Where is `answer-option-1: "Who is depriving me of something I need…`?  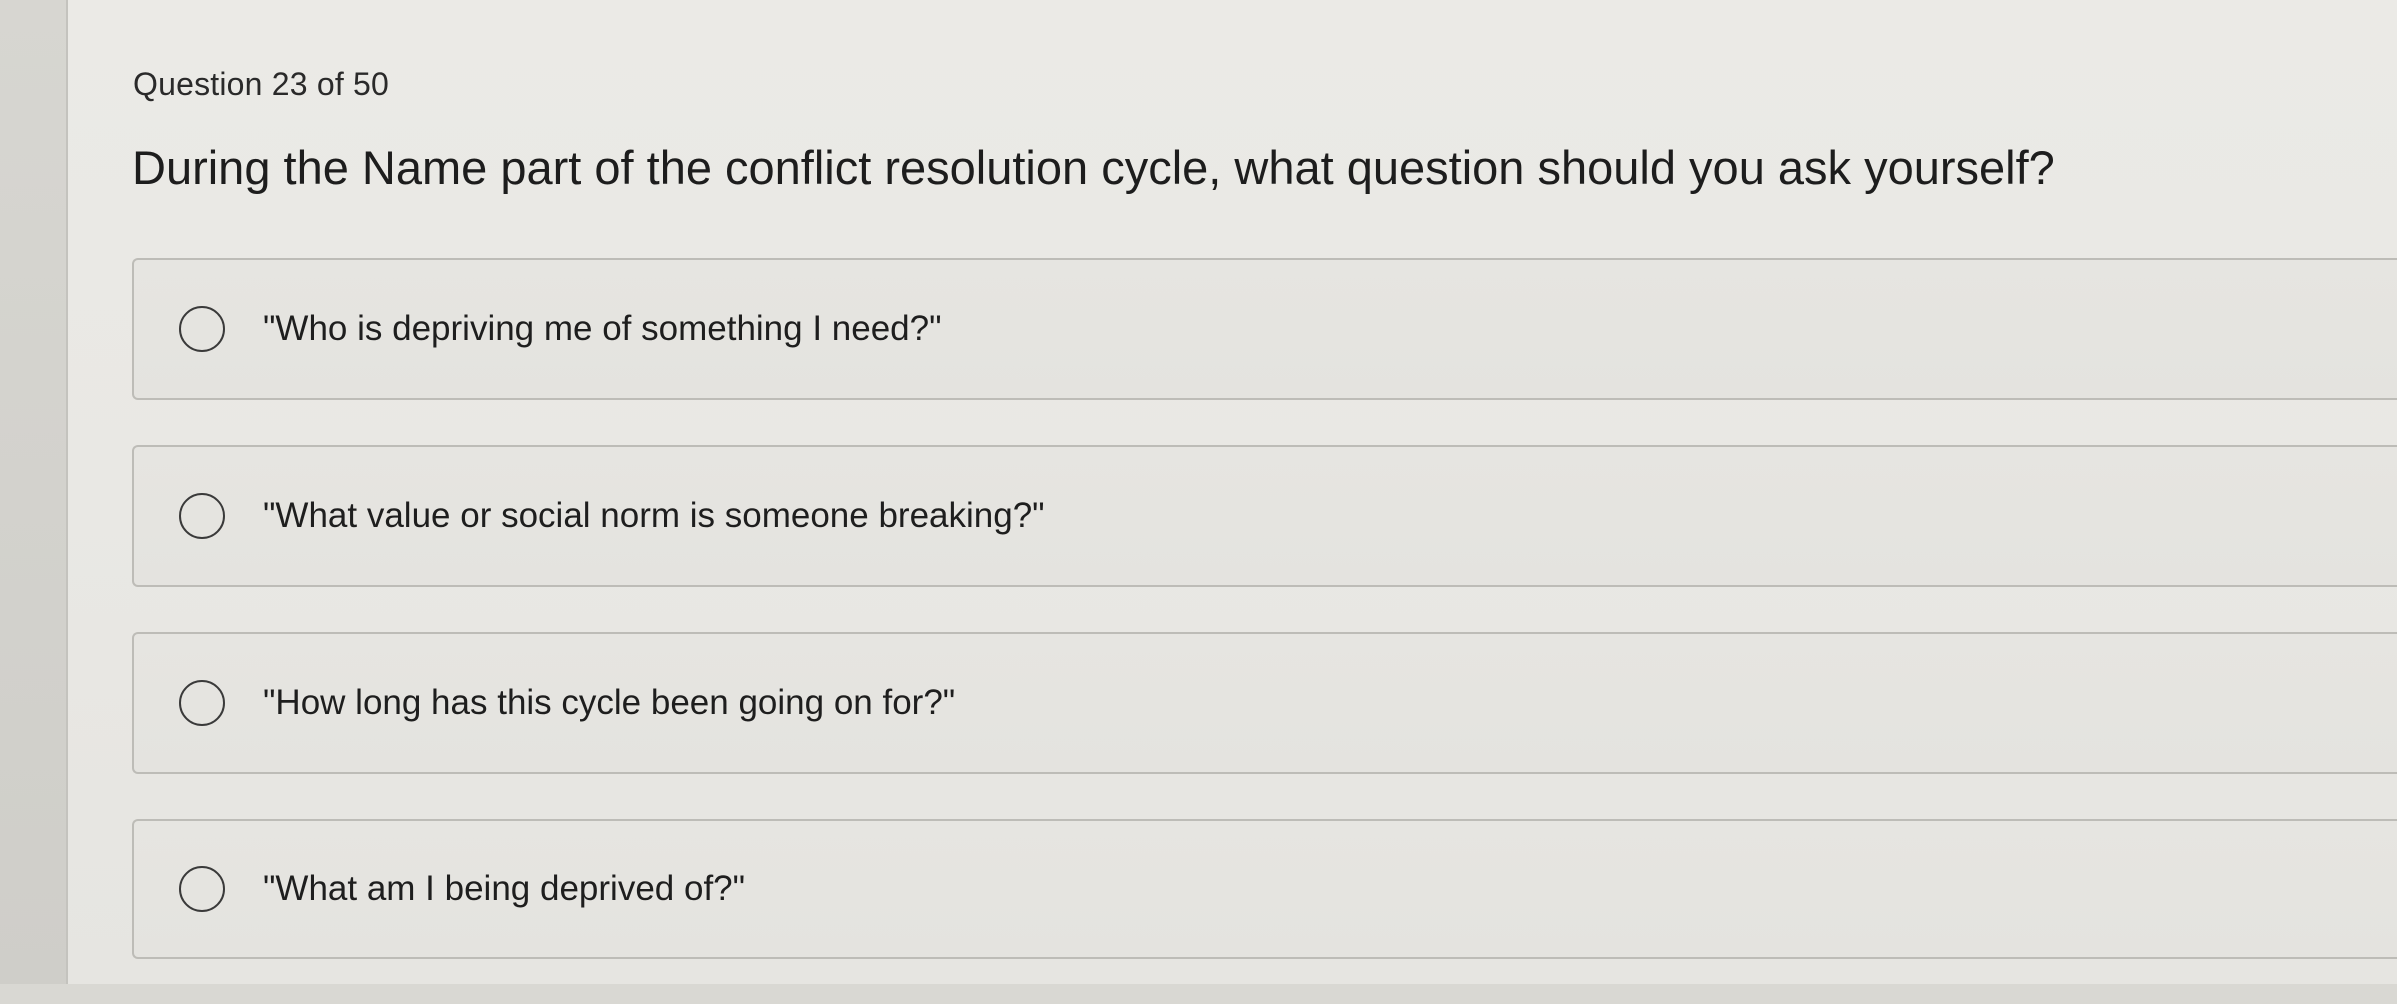
answer-option-1: "Who is depriving me of something I need… is located at coordinates (1264, 329).